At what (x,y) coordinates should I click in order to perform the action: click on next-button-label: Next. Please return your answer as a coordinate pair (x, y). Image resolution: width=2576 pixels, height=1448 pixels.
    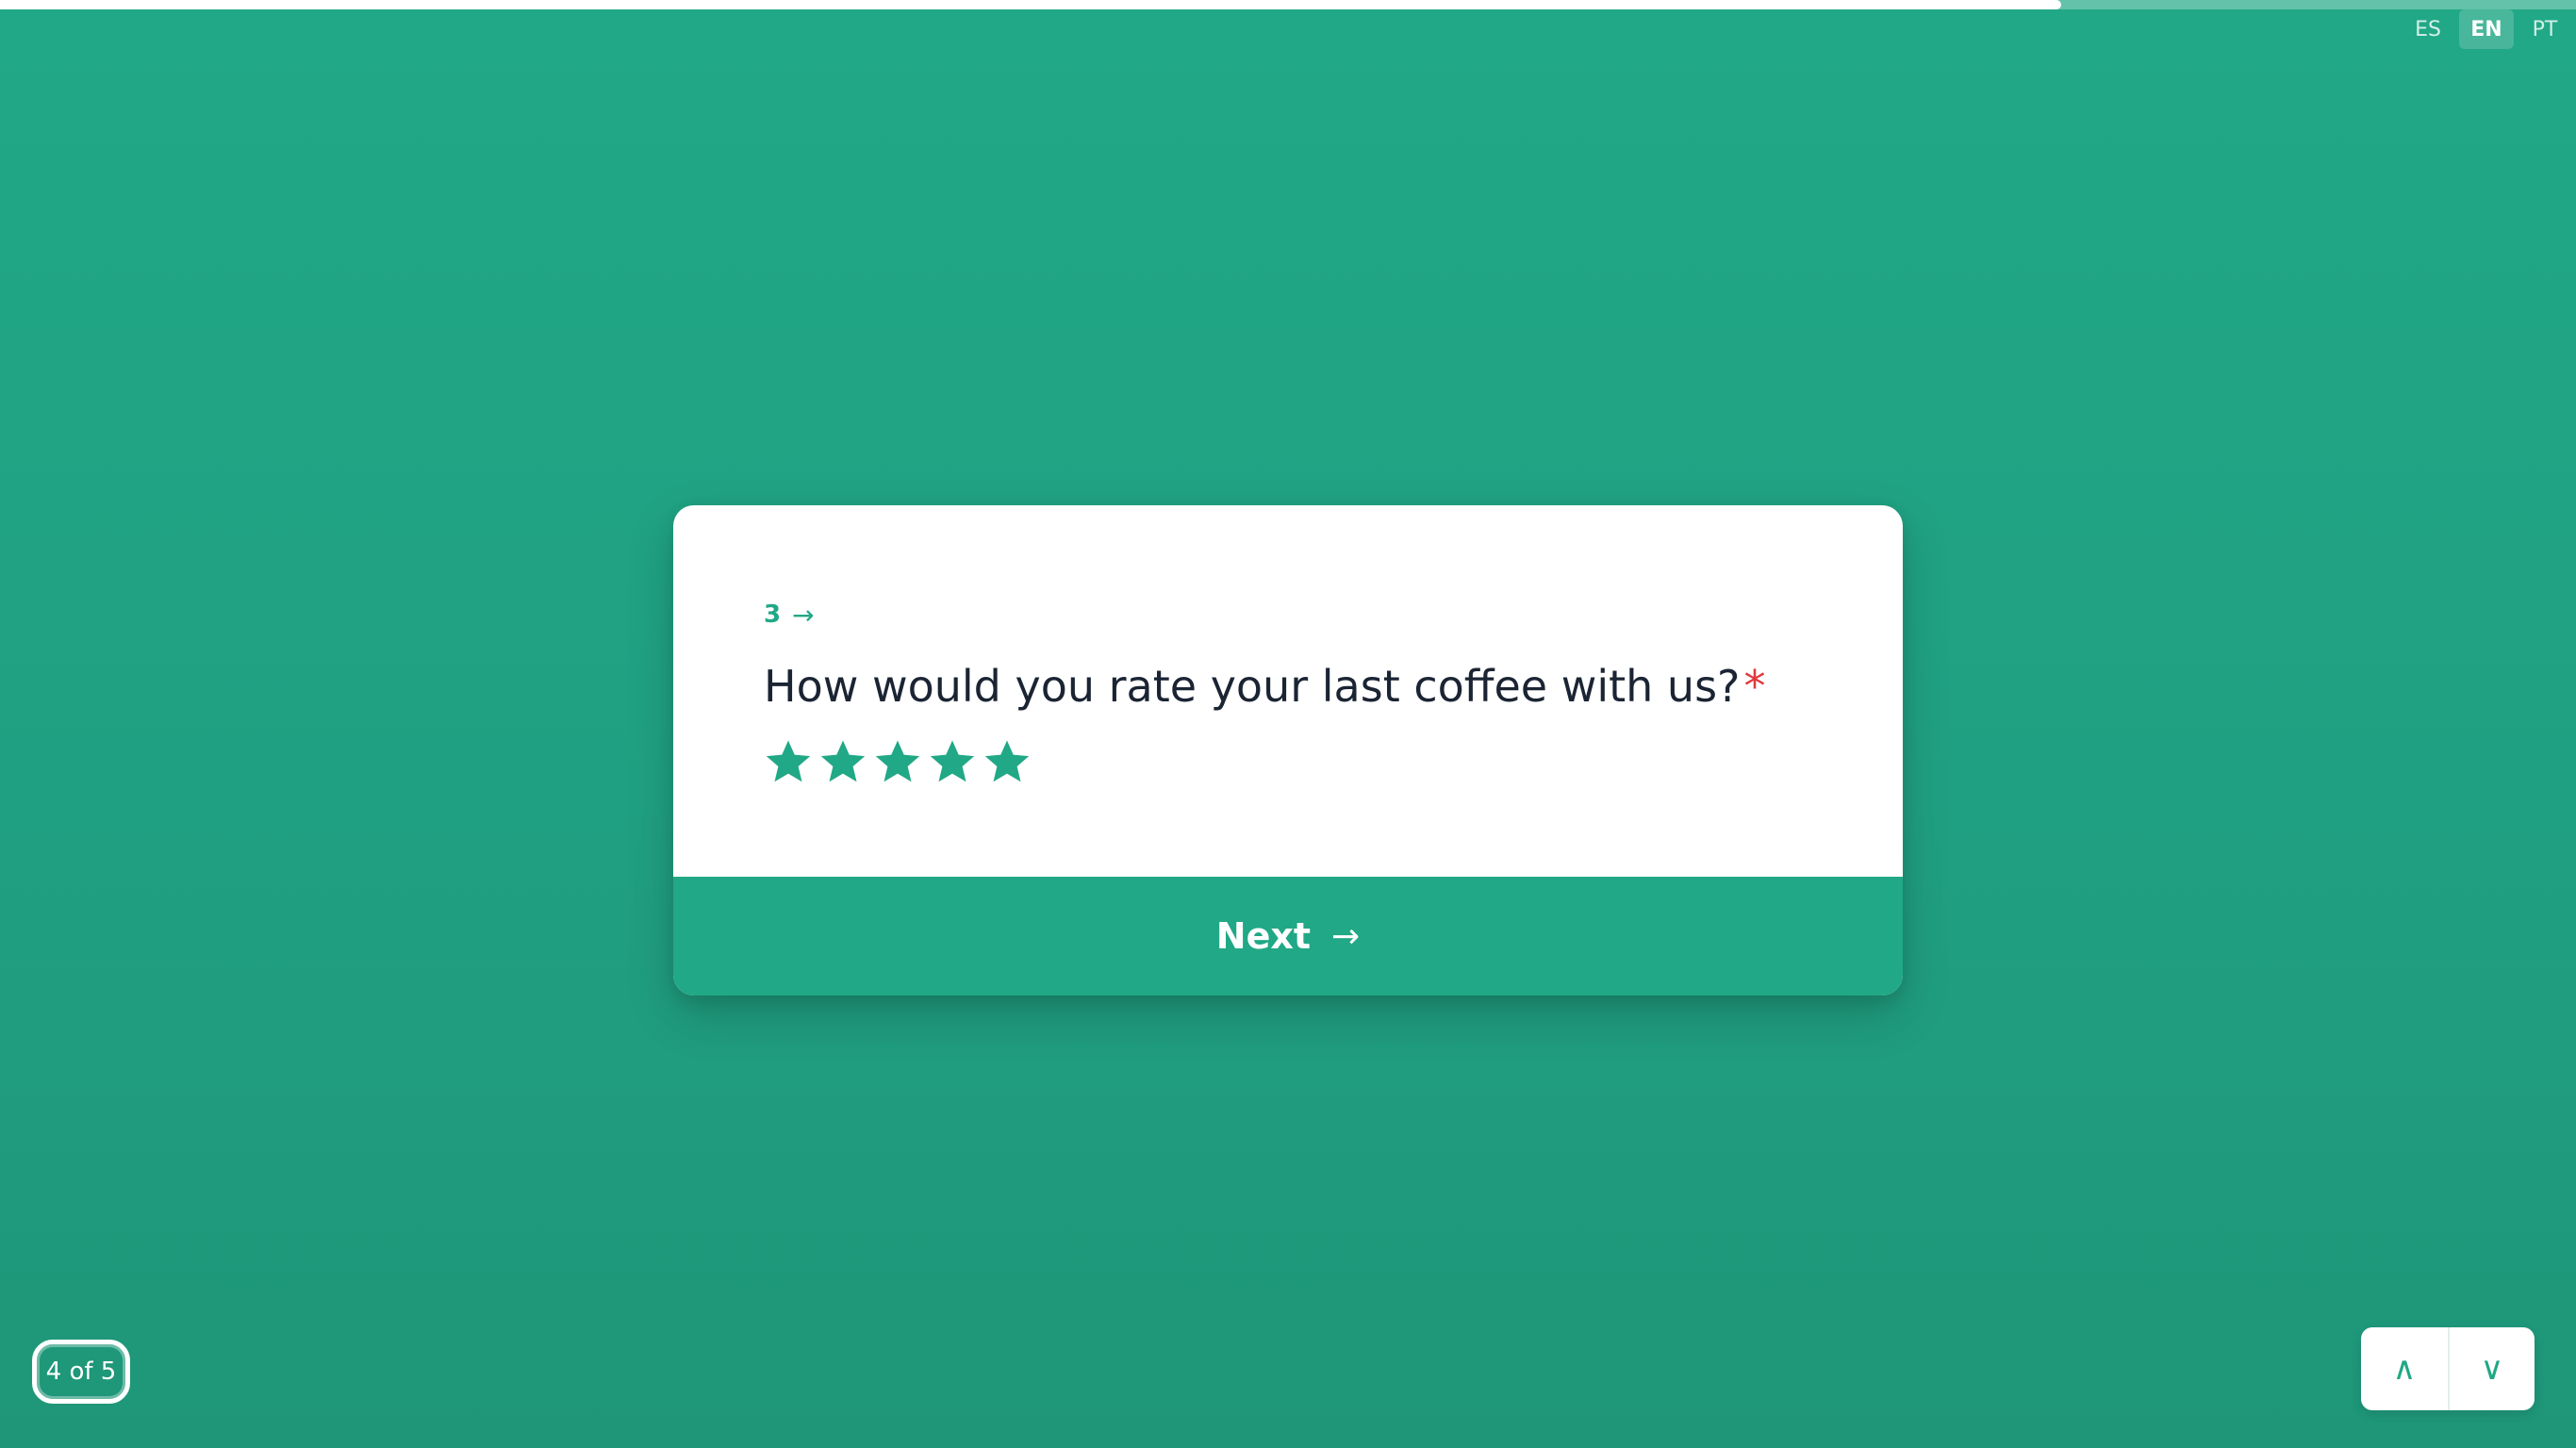
    Looking at the image, I should click on (1263, 936).